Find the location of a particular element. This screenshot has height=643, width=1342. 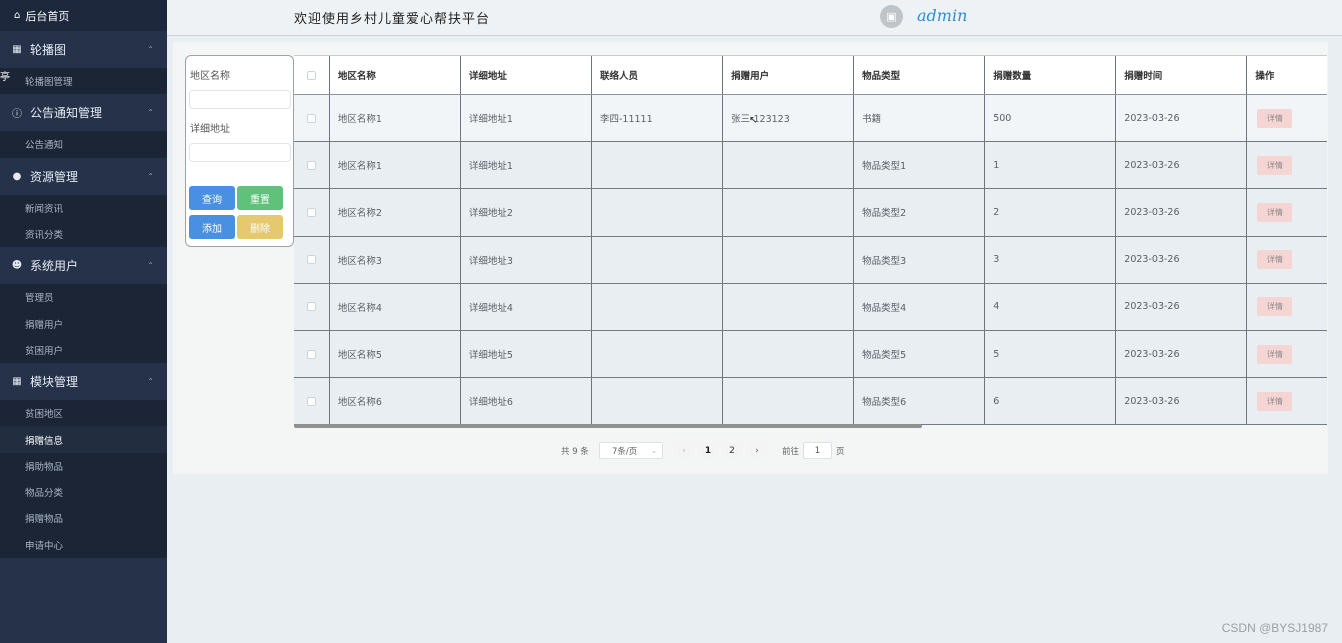

cell-contact: 李四-11111 is located at coordinates (658, 118).